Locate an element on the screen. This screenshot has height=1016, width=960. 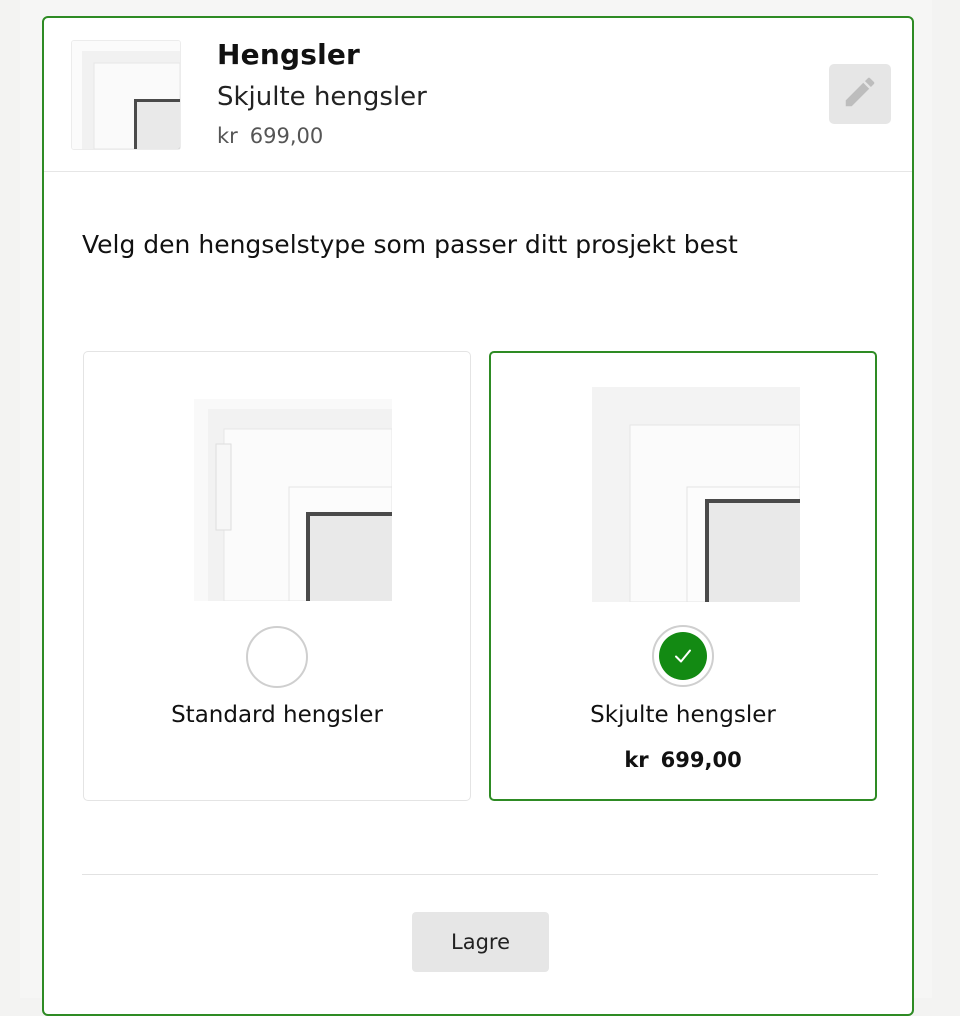
summary-selected-option: Skjulte hengsler is located at coordinates (322, 97).